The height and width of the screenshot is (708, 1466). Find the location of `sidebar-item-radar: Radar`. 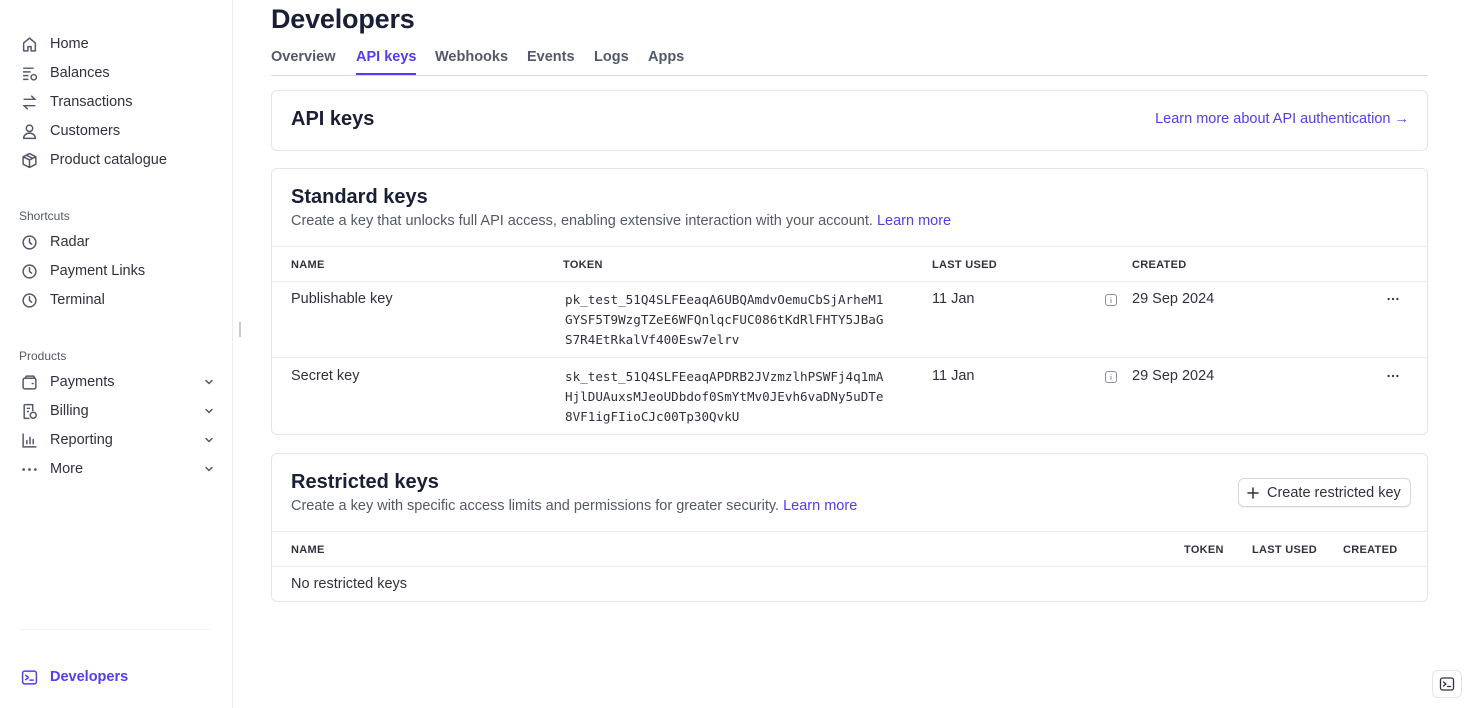

sidebar-item-radar: Radar is located at coordinates (117, 242).